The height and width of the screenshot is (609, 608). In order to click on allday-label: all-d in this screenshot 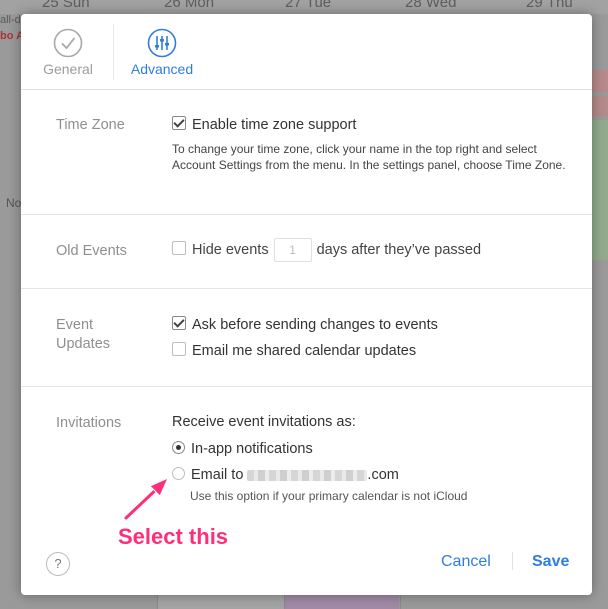, I will do `click(10, 20)`.